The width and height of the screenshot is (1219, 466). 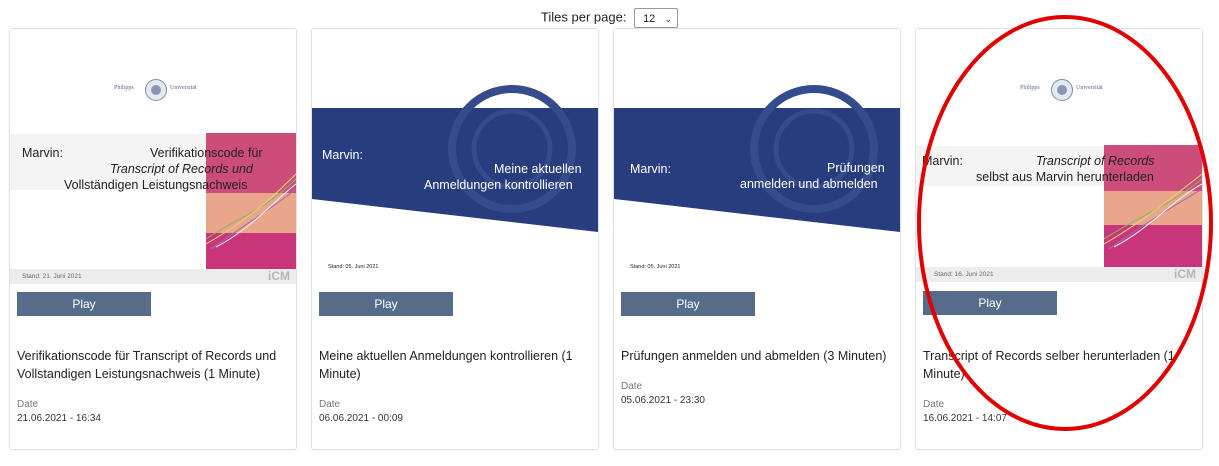 What do you see at coordinates (583, 17) in the screenshot?
I see `tiles-per-page-label: Tiles per page:` at bounding box center [583, 17].